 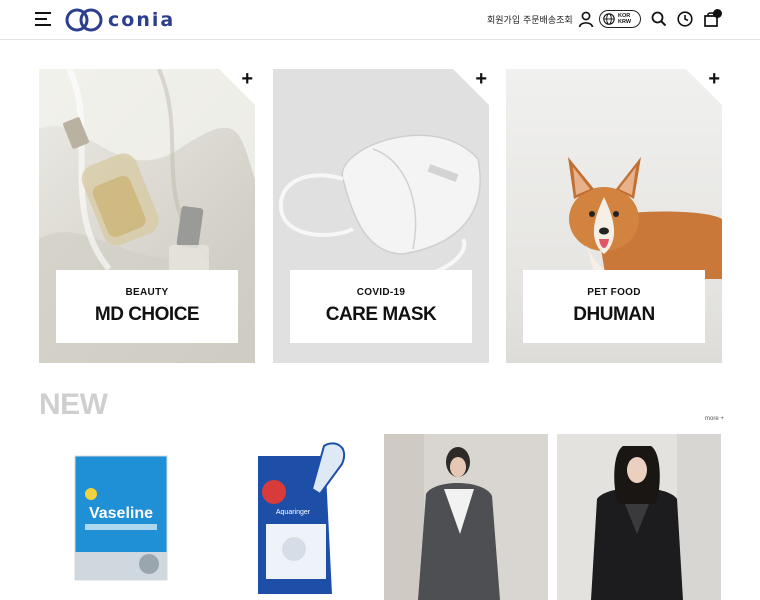 I want to click on site-header: conia 회원가입 주문배송조회 KOR KRW, so click(x=380, y=20).